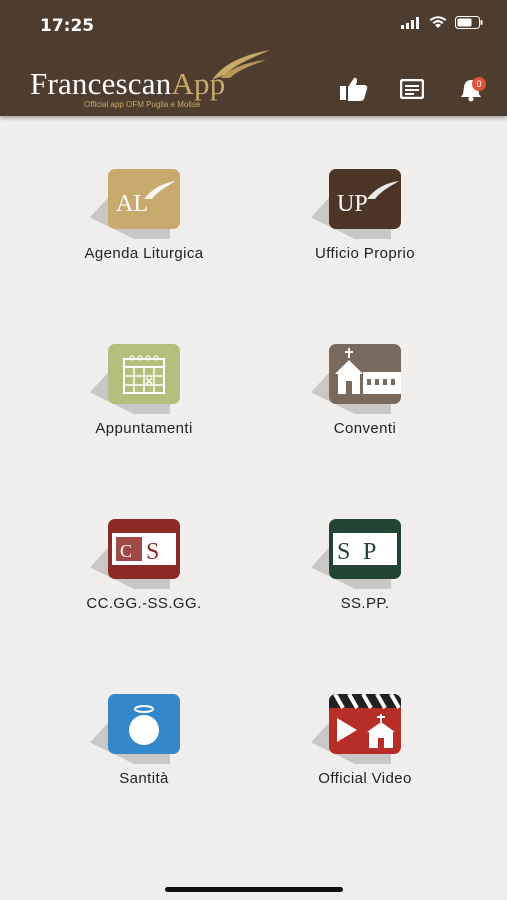 Image resolution: width=507 pixels, height=900 pixels. I want to click on calendar-icon, so click(144, 374).